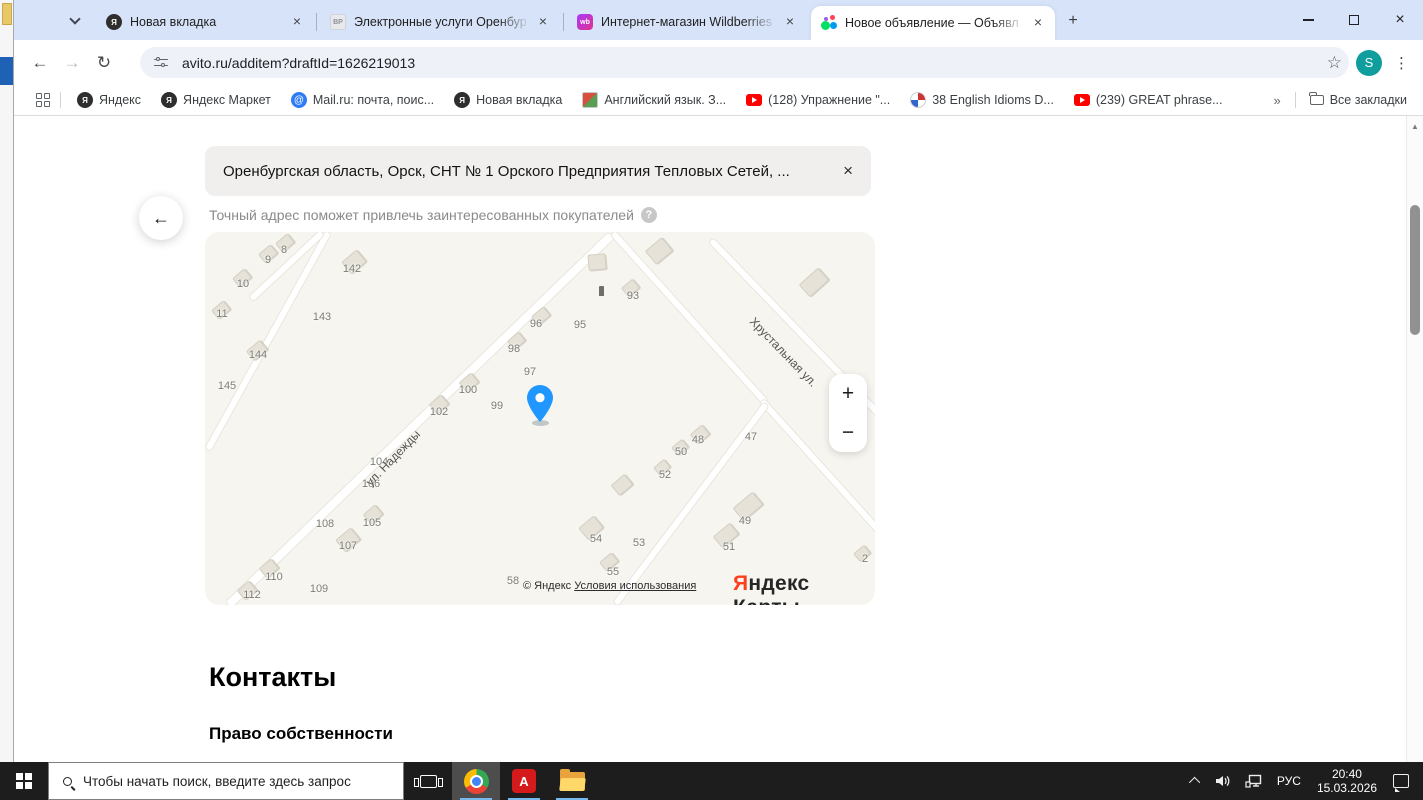 This screenshot has height=800, width=1423. I want to click on tab-gosuslugi: ВР Электронные услуги Оренбур ×, so click(440, 22).